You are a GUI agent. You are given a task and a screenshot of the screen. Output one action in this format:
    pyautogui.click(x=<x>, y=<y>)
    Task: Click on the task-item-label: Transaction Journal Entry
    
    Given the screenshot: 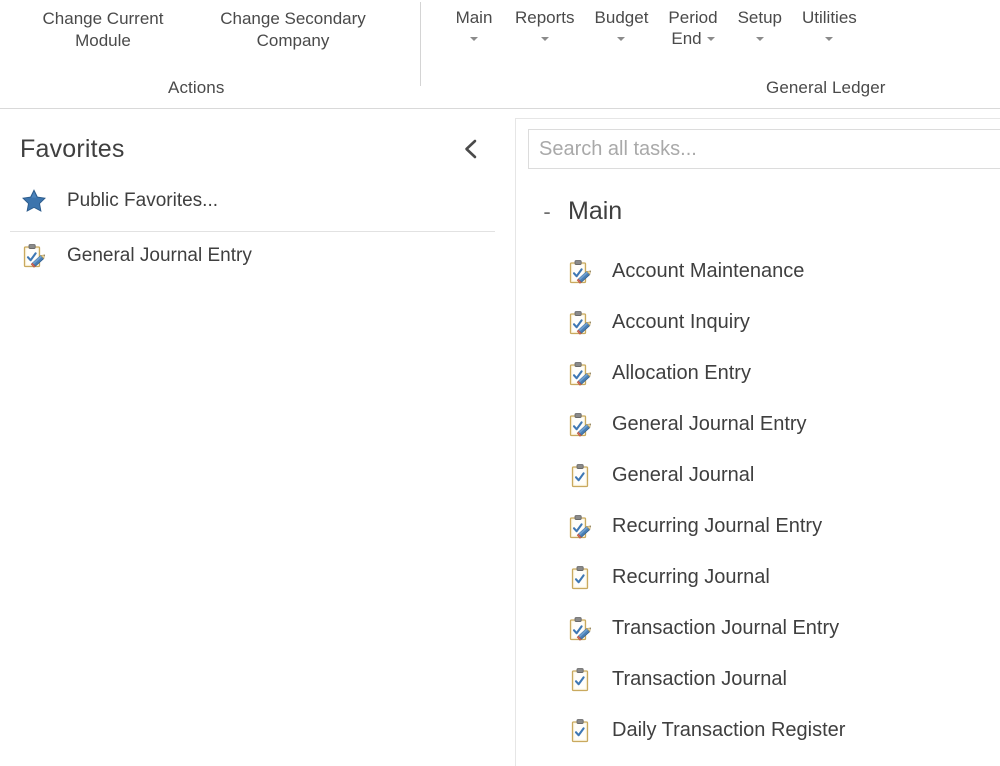 What is the action you would take?
    pyautogui.click(x=726, y=628)
    